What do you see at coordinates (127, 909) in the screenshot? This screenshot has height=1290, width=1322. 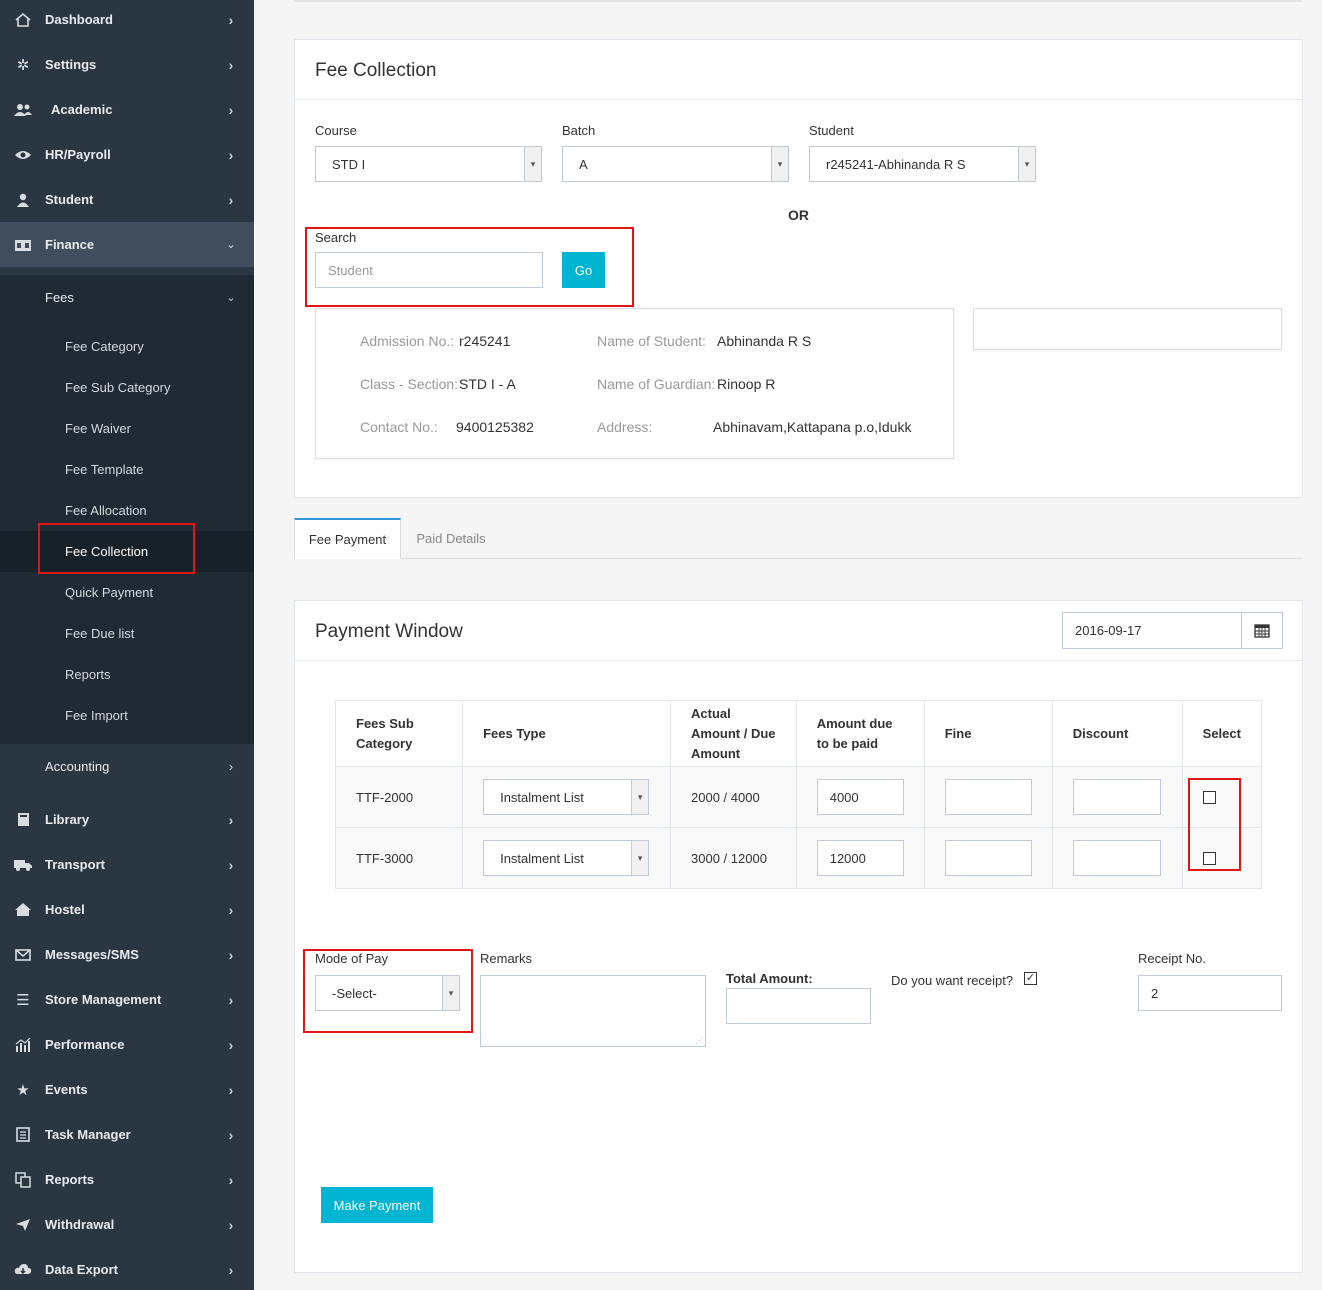 I see `sidebar-item-hostel: Hostel ›` at bounding box center [127, 909].